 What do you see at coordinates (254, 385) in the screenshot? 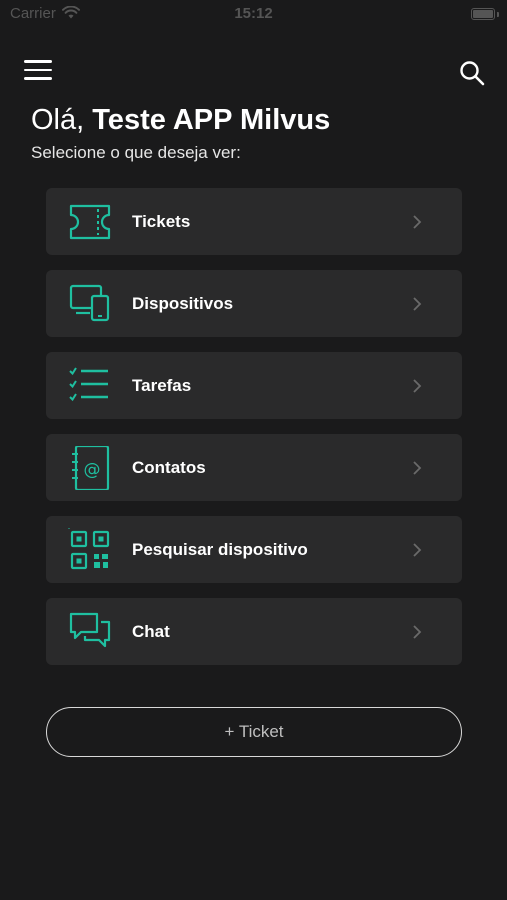
I see `menu-item-tarefas: Tarefas` at bounding box center [254, 385].